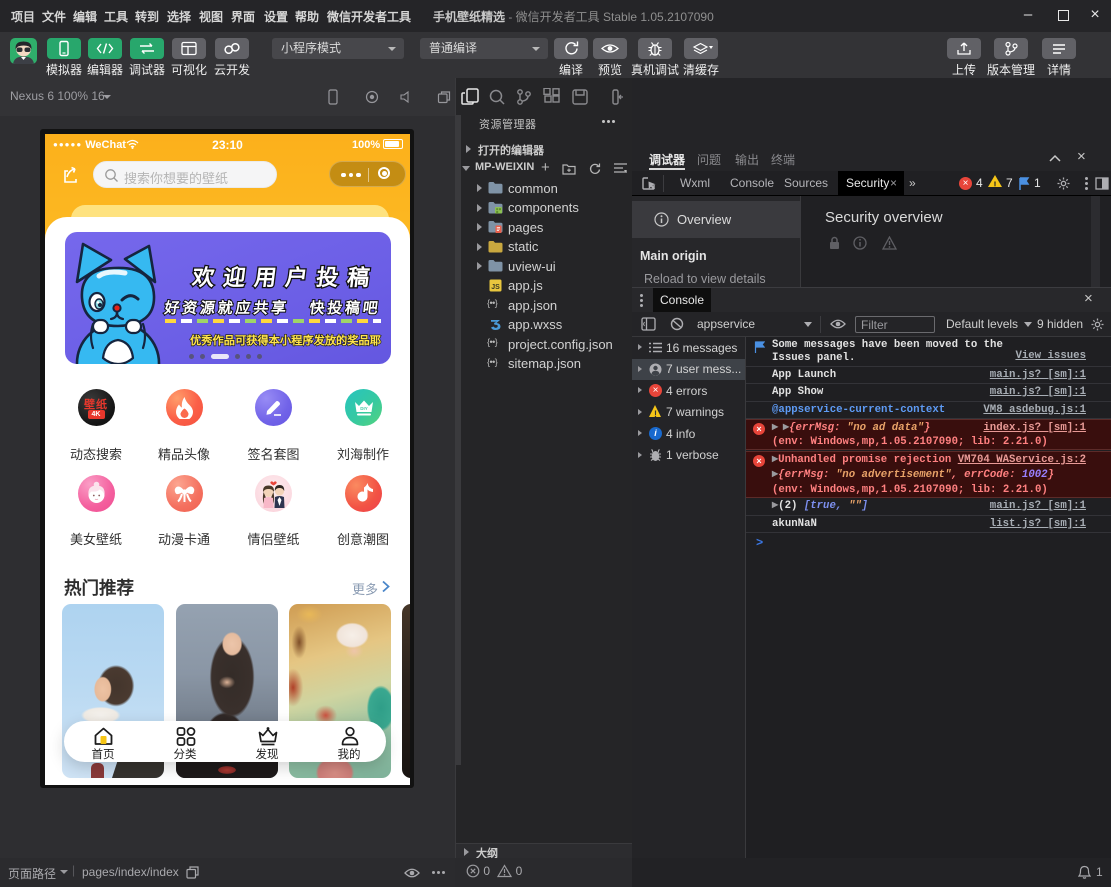 Image resolution: width=1111 pixels, height=887 pixels. I want to click on svg-text: 好资源就应共享 快投稿吧, so click(272, 308).